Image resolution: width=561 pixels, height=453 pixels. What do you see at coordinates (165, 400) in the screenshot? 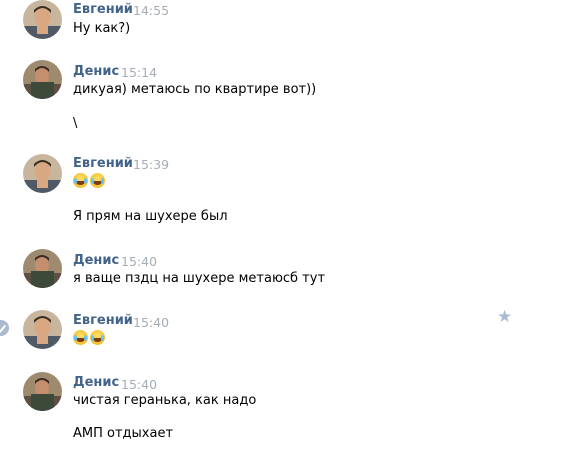
I see `message-text: чистая геранька, как надо` at bounding box center [165, 400].